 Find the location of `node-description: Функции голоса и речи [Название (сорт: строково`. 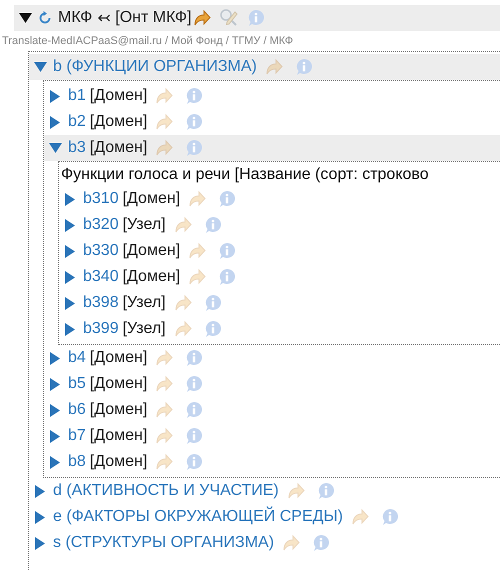

node-description: Функции голоса и речи [Название (сорт: строково is located at coordinates (245, 175).